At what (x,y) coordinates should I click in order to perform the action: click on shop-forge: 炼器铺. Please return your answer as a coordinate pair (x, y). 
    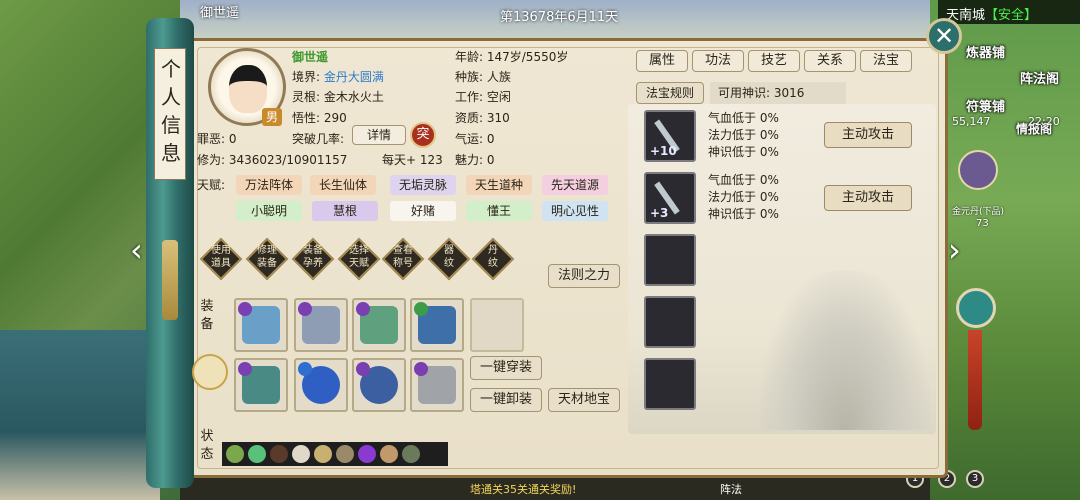
    Looking at the image, I should click on (985, 51).